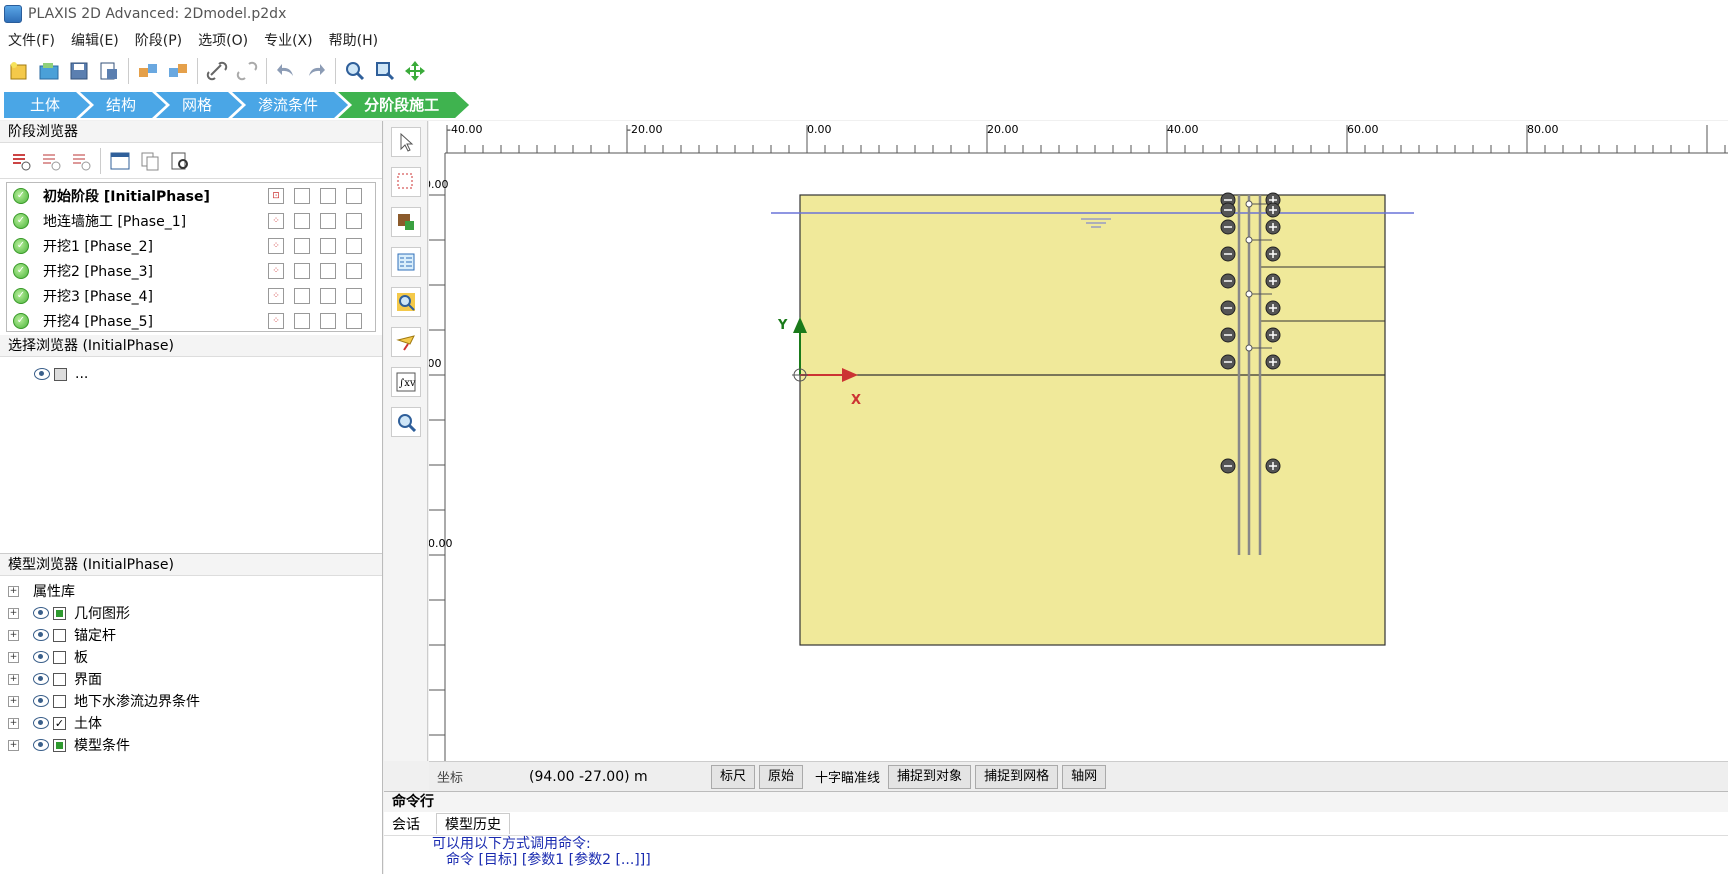 The image size is (1728, 874). What do you see at coordinates (19, 71) in the screenshot?
I see `new-project-icon` at bounding box center [19, 71].